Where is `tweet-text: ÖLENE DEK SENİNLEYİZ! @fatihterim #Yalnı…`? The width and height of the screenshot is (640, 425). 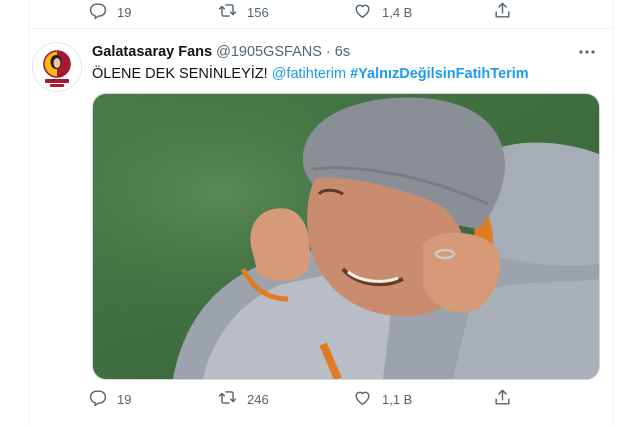 tweet-text: ÖLENE DEK SENİNLEYİZ! @fatihterim #Yalnı… is located at coordinates (310, 74).